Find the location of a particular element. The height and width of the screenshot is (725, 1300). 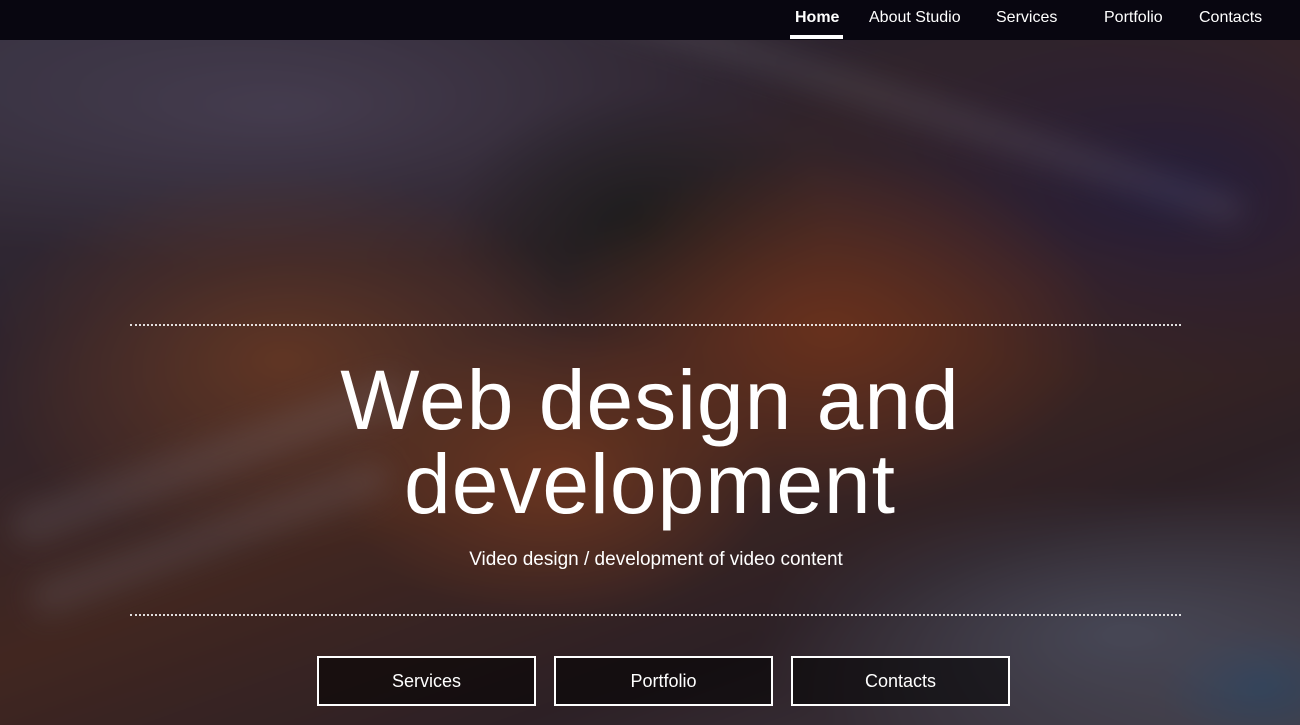

nav-home: Home is located at coordinates (817, 20).